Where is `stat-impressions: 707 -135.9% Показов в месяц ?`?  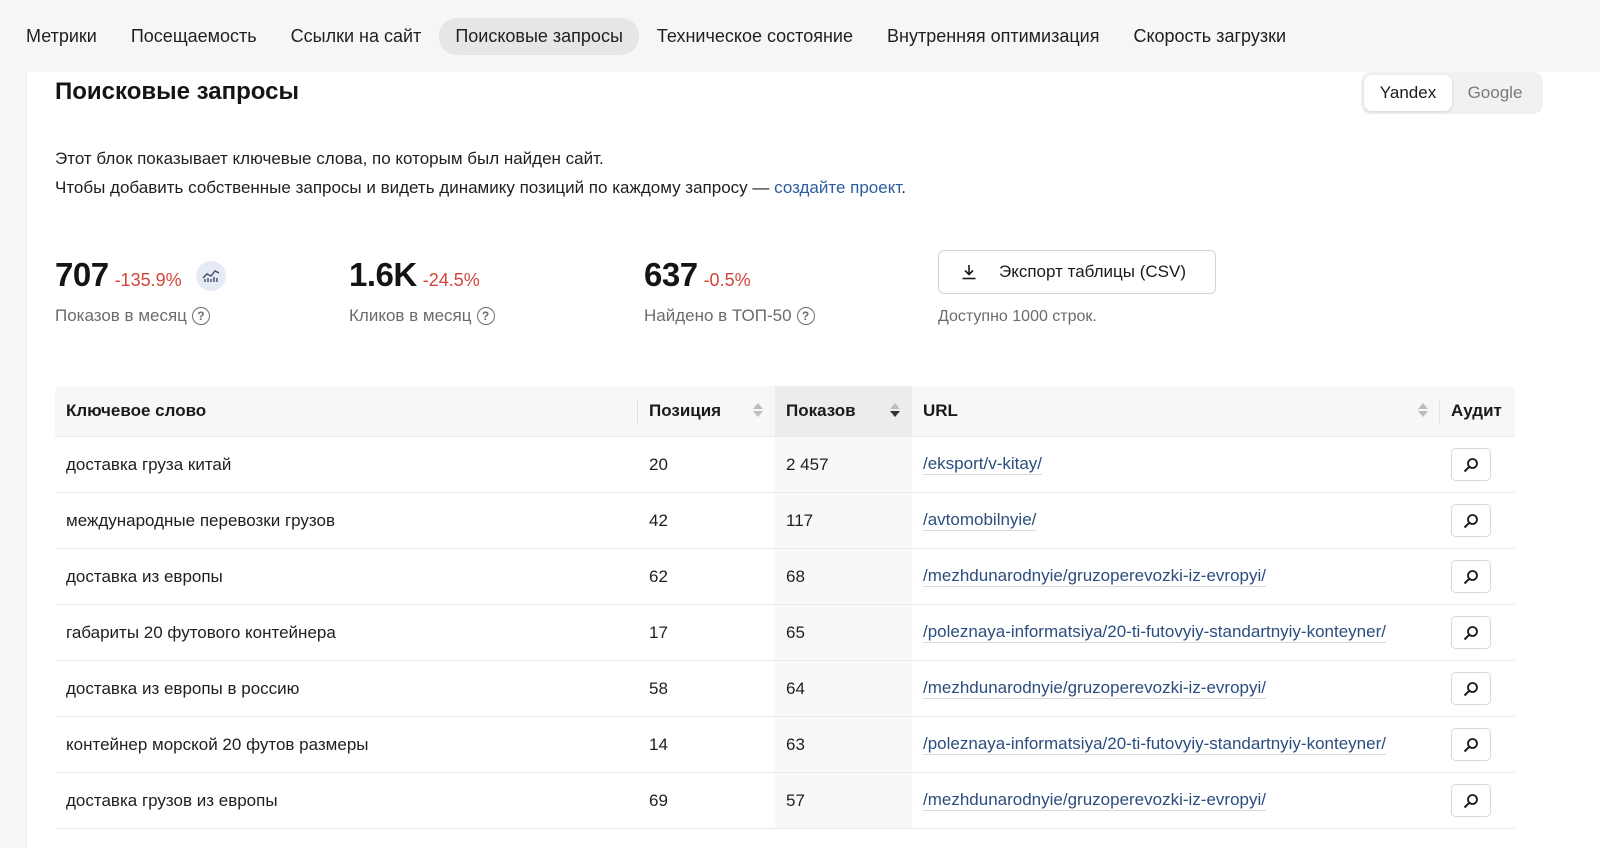 stat-impressions: 707 -135.9% Показов в месяц ? is located at coordinates (140, 291).